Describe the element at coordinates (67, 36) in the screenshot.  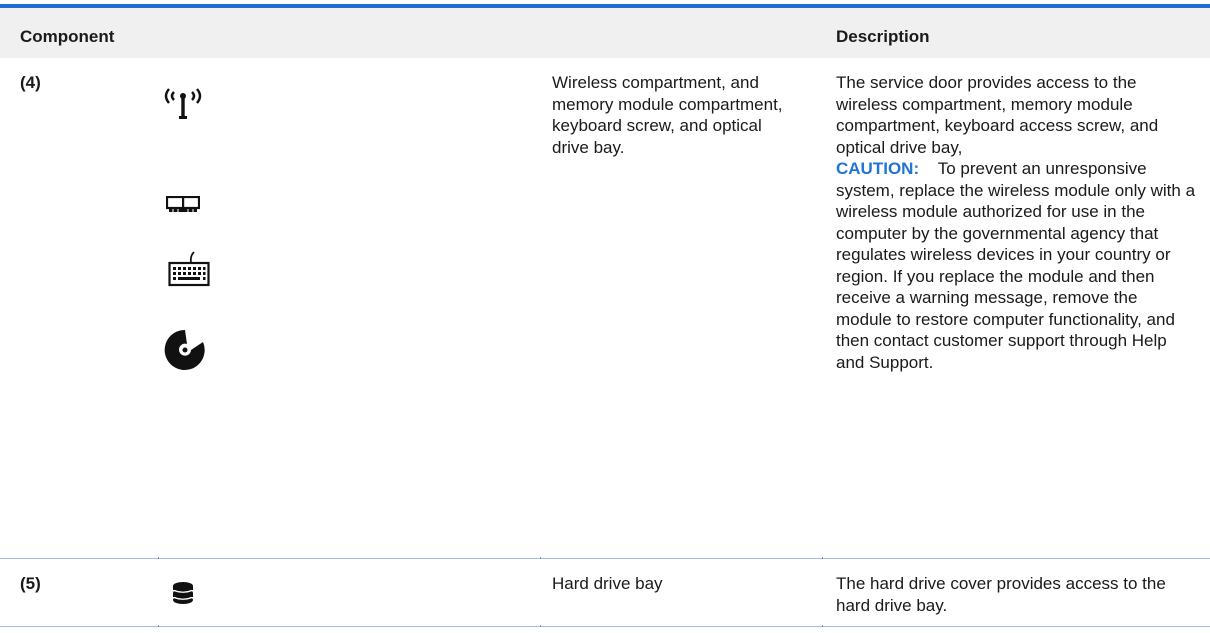
I see `header-component: Component` at that location.